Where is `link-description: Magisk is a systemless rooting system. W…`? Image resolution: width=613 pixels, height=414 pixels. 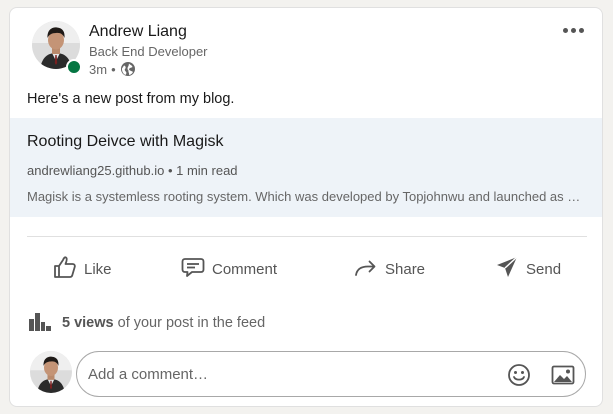 link-description: Magisk is a systemless rooting system. W… is located at coordinates (305, 196).